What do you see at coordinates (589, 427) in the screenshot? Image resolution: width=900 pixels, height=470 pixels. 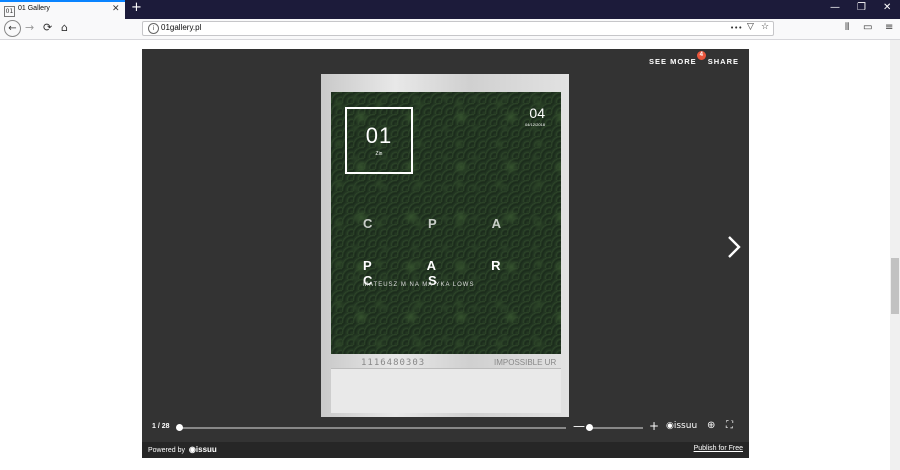 I see `zoom-slider-knob` at bounding box center [589, 427].